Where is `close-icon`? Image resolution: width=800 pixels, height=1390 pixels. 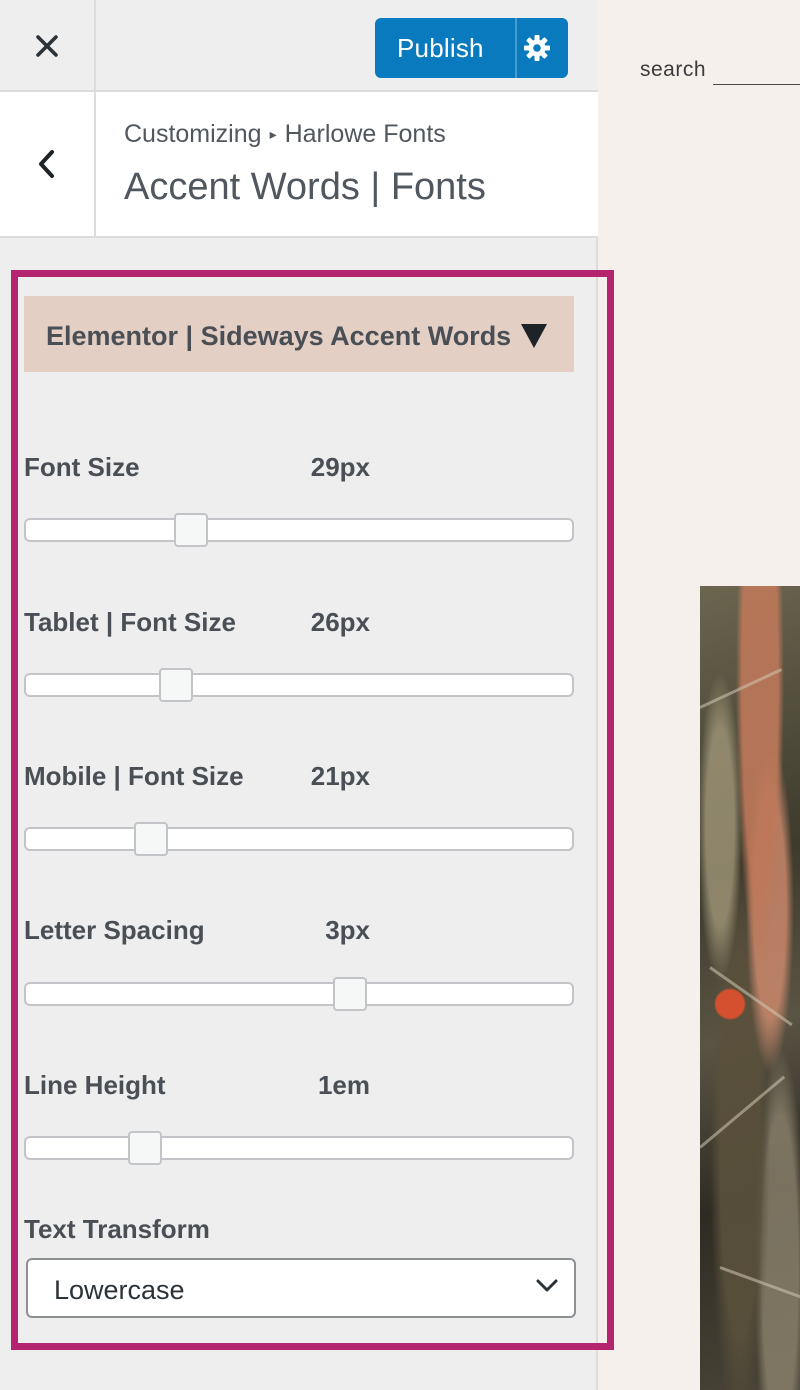
close-icon is located at coordinates (47, 46).